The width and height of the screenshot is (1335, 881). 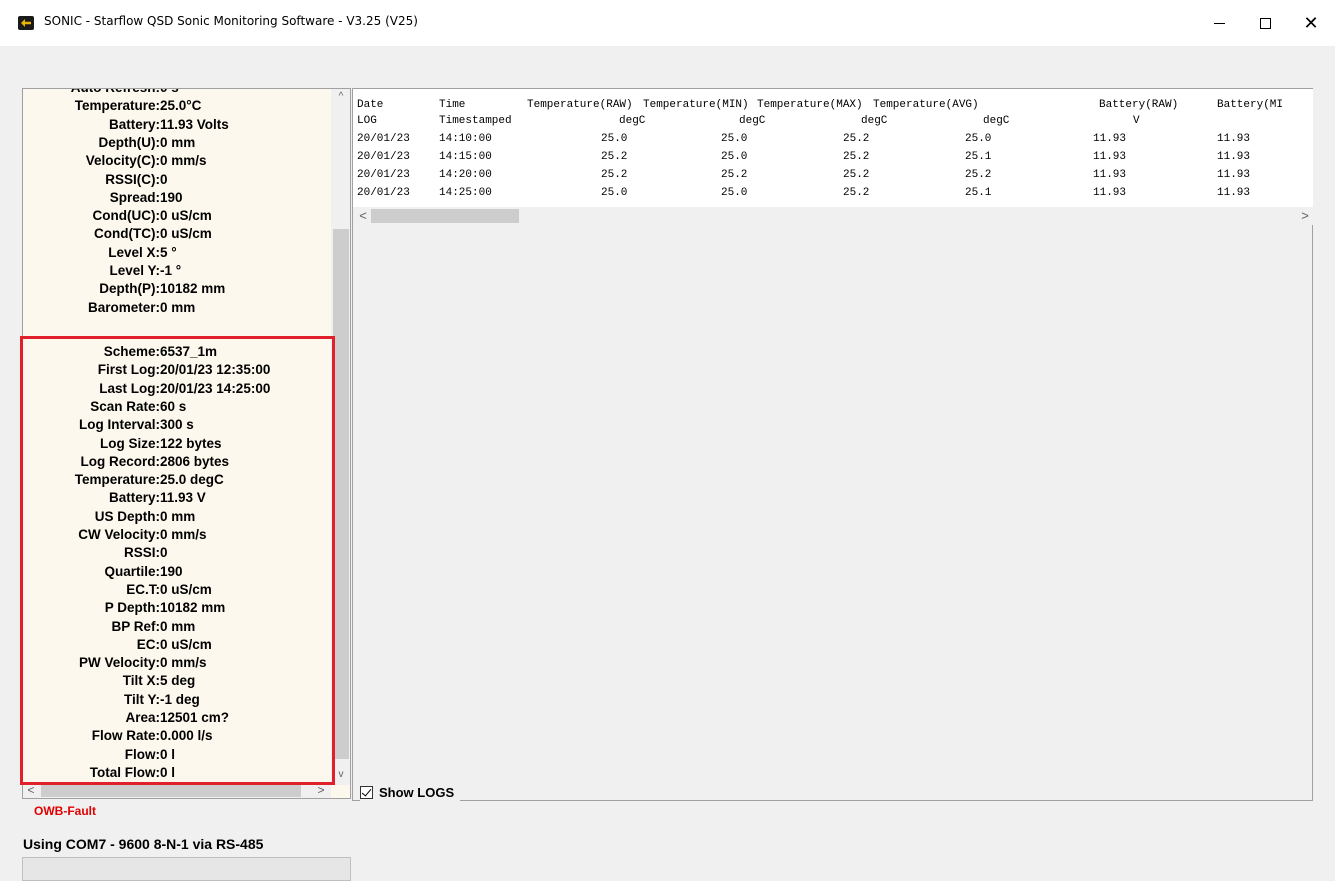 I want to click on info-panel-horizontal-scrollbar: < >, so click(x=177, y=790).